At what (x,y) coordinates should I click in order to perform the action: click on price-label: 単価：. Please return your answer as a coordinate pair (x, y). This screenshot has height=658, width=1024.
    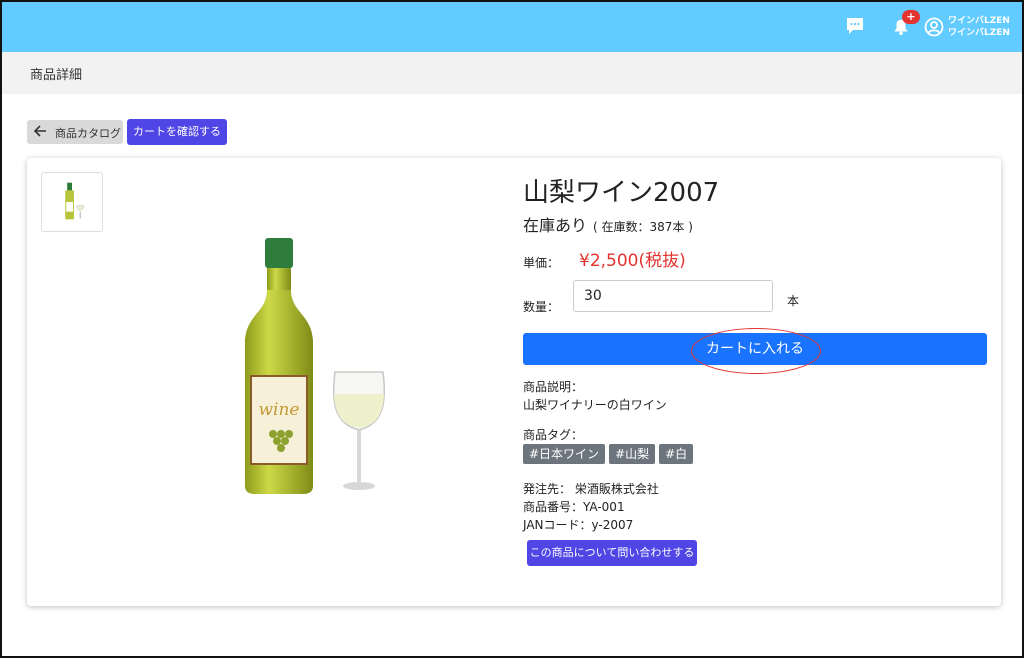
    Looking at the image, I should click on (541, 263).